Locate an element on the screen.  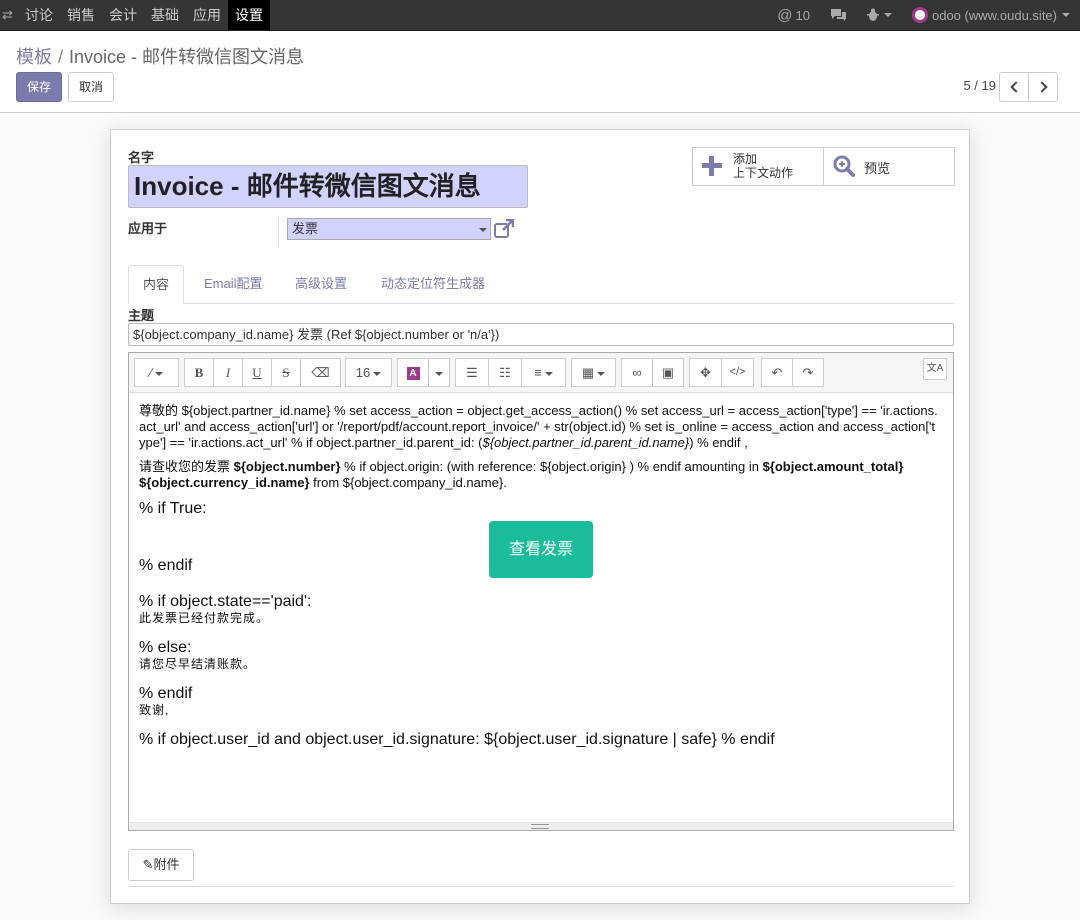
control-panel: 模板 / Invoice - 邮件转微信图文消息 保存 取消 5 / 19 is located at coordinates (540, 72).